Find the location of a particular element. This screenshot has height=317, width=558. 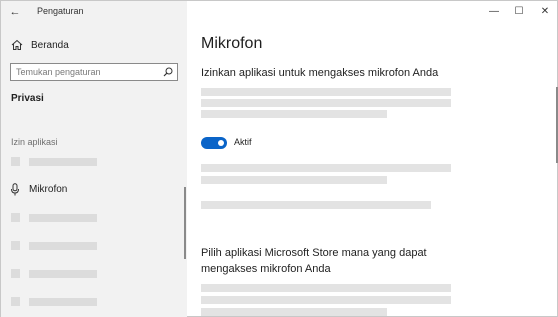

search-input: Temukan pengaturan is located at coordinates (94, 72).